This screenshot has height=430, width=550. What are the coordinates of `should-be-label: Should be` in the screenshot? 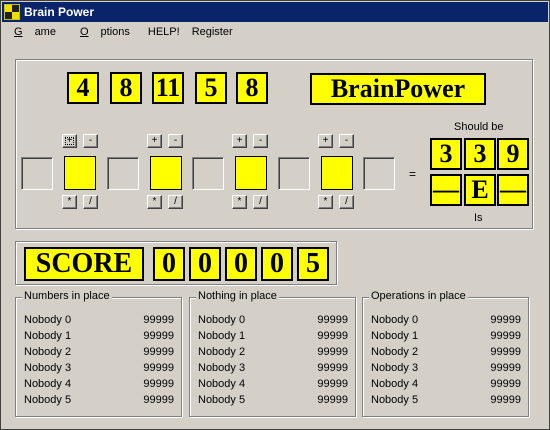 It's located at (479, 127).